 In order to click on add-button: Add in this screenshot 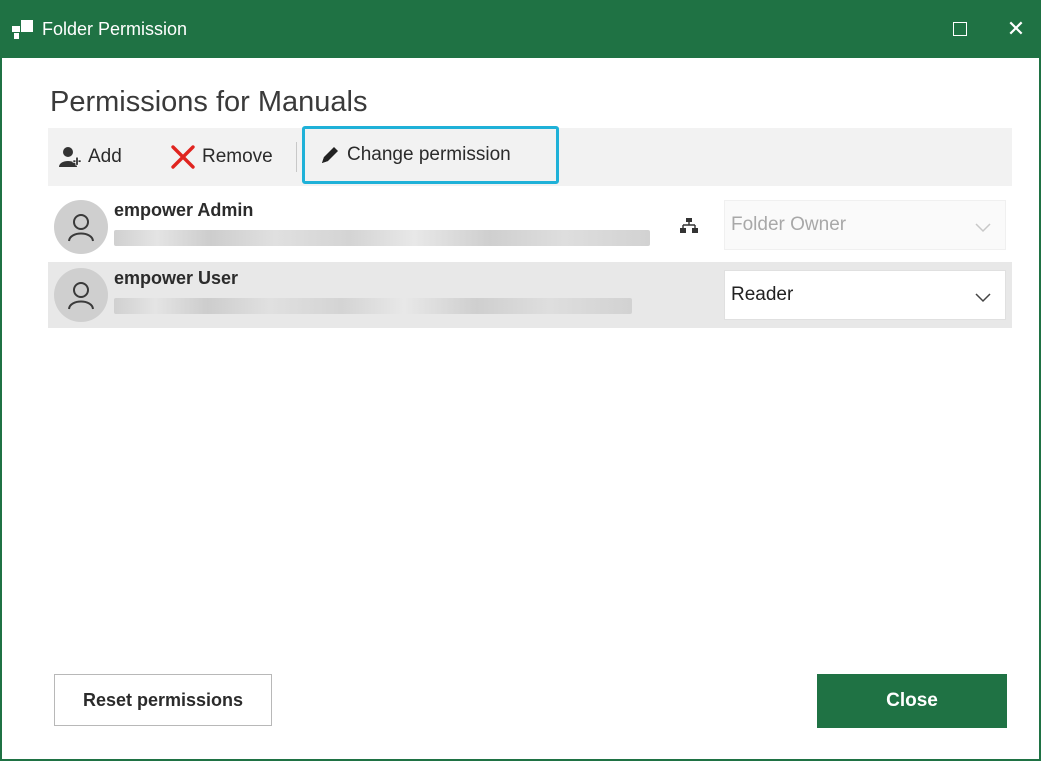, I will do `click(90, 157)`.